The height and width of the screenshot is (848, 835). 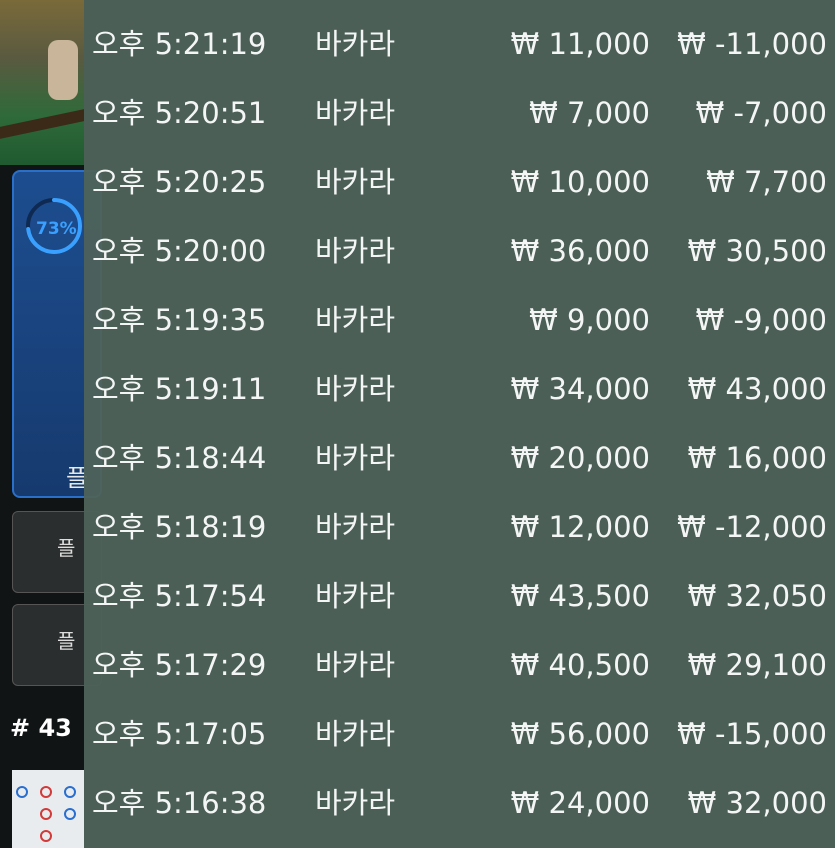 What do you see at coordinates (580, 389) in the screenshot?
I see `history-bet-amount: ₩ 34,000` at bounding box center [580, 389].